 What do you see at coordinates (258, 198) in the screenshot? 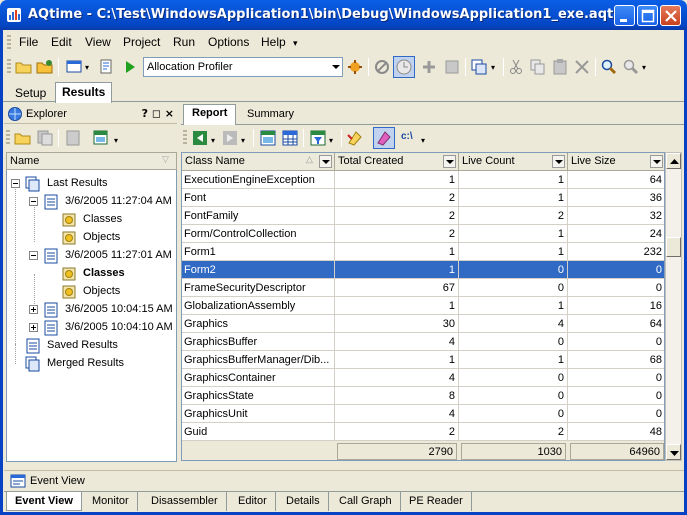
I see `cell-class-name: Font` at bounding box center [258, 198].